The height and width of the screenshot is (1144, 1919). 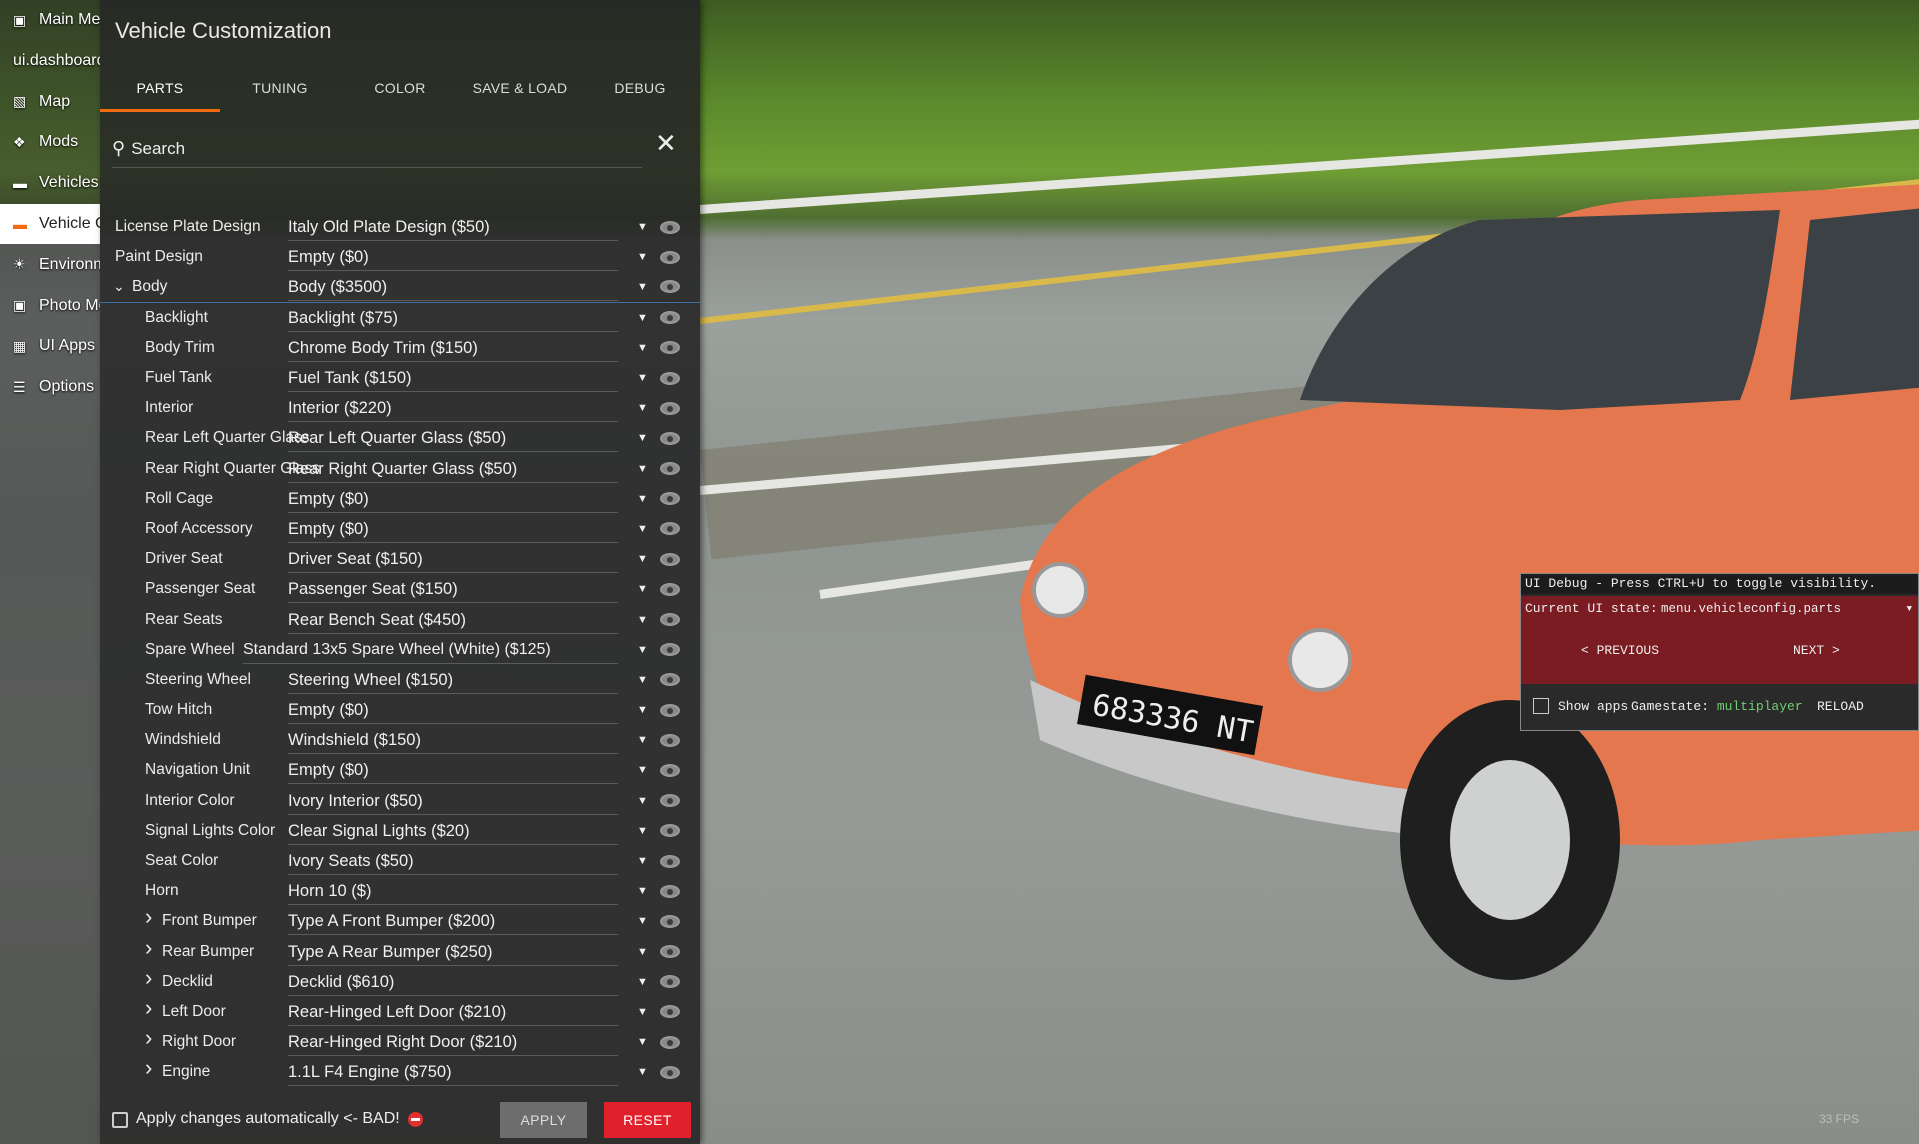 I want to click on nav-item: ▦ UI Apps, so click(x=50, y=346).